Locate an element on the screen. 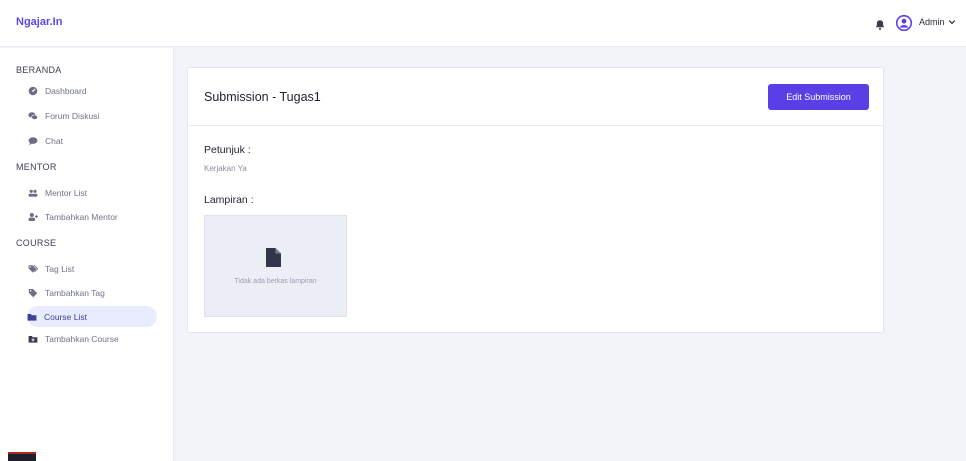  sidebar-item-course-list: Course List is located at coordinates (92, 316).